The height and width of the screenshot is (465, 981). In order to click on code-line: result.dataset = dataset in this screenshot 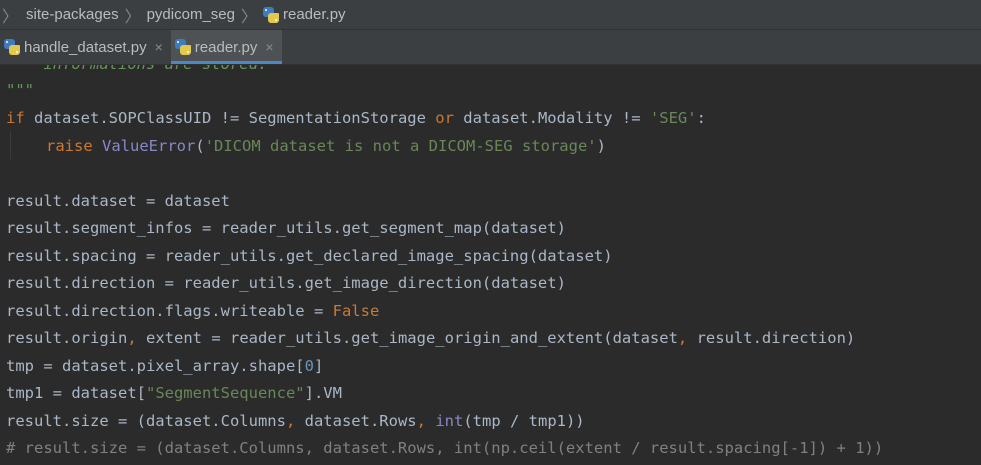, I will do `click(118, 201)`.